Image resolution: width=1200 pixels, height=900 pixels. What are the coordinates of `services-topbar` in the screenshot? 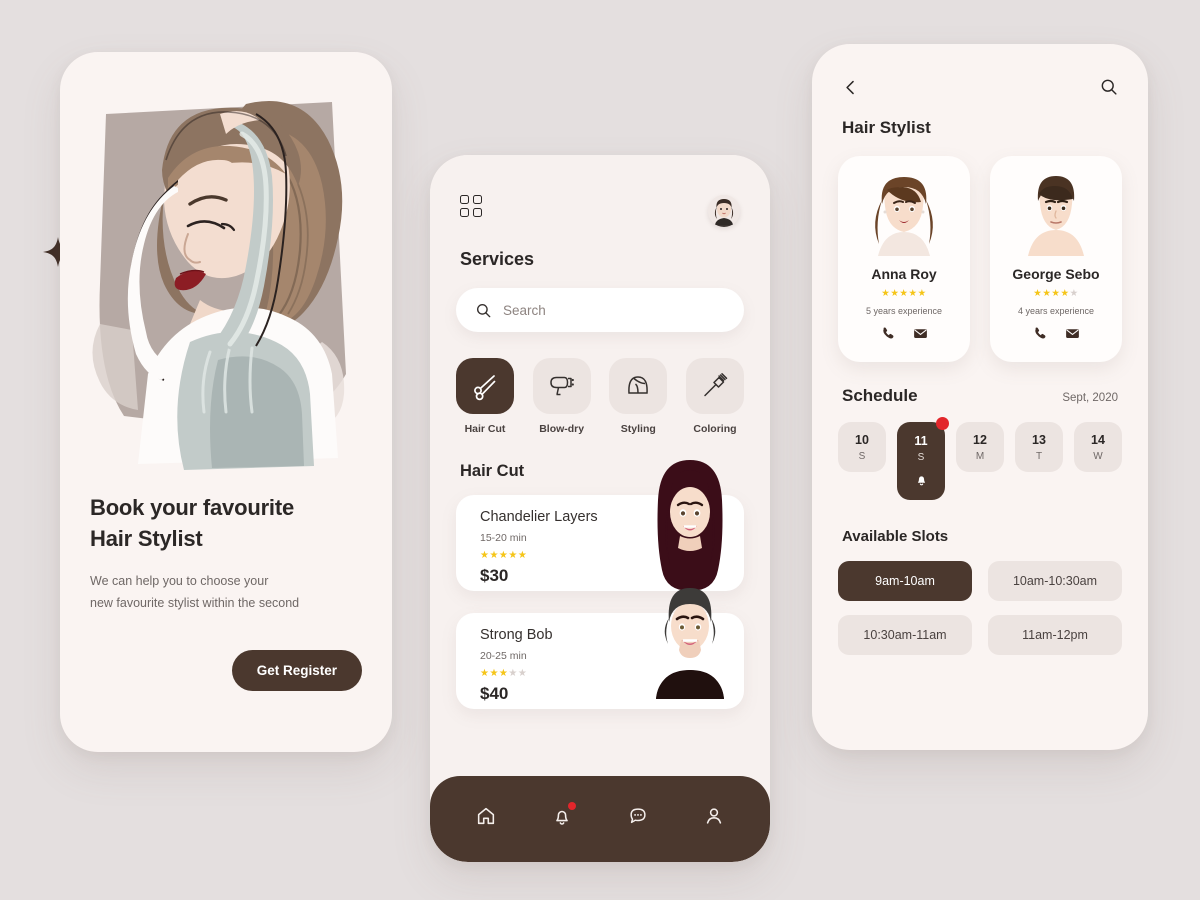 It's located at (600, 191).